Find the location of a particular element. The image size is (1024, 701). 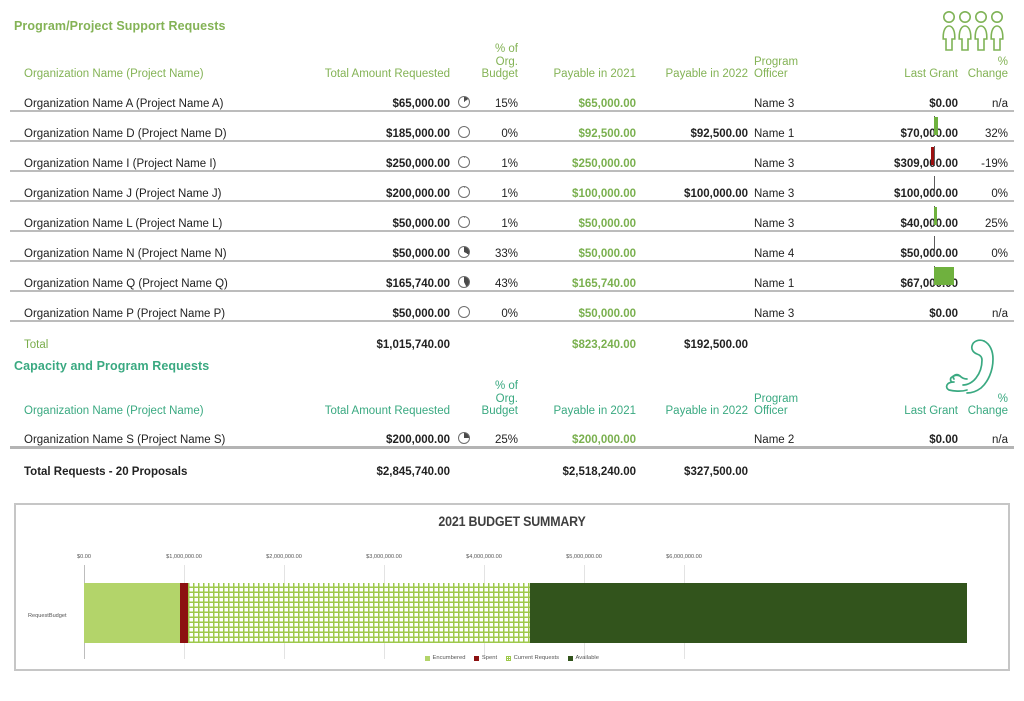

legend-label: Current Requests is located at coordinates (536, 658).